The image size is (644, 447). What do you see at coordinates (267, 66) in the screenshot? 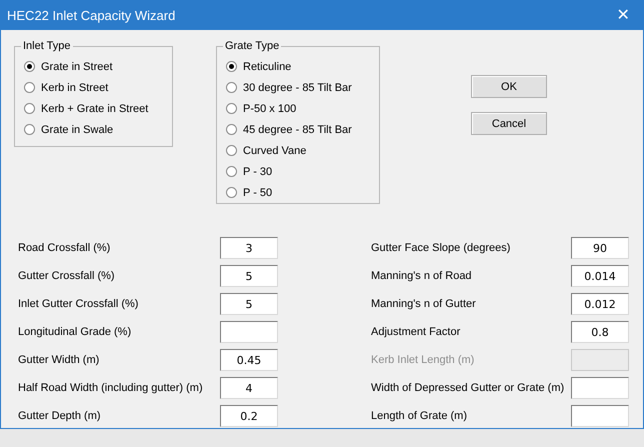
I see `option-label: Reticuline` at bounding box center [267, 66].